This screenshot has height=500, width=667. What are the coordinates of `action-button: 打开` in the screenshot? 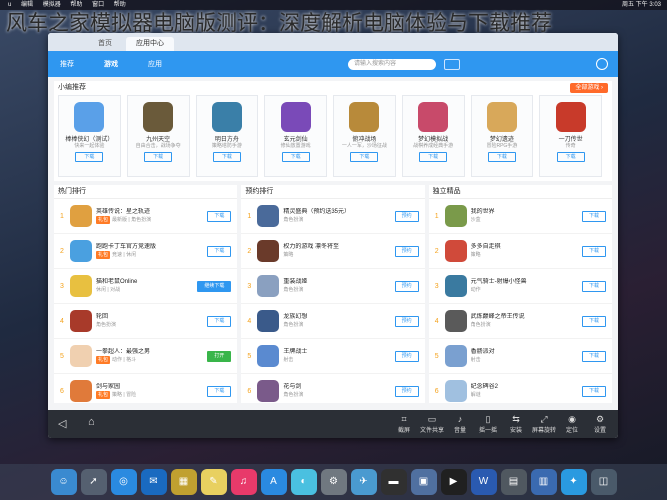 It's located at (219, 356).